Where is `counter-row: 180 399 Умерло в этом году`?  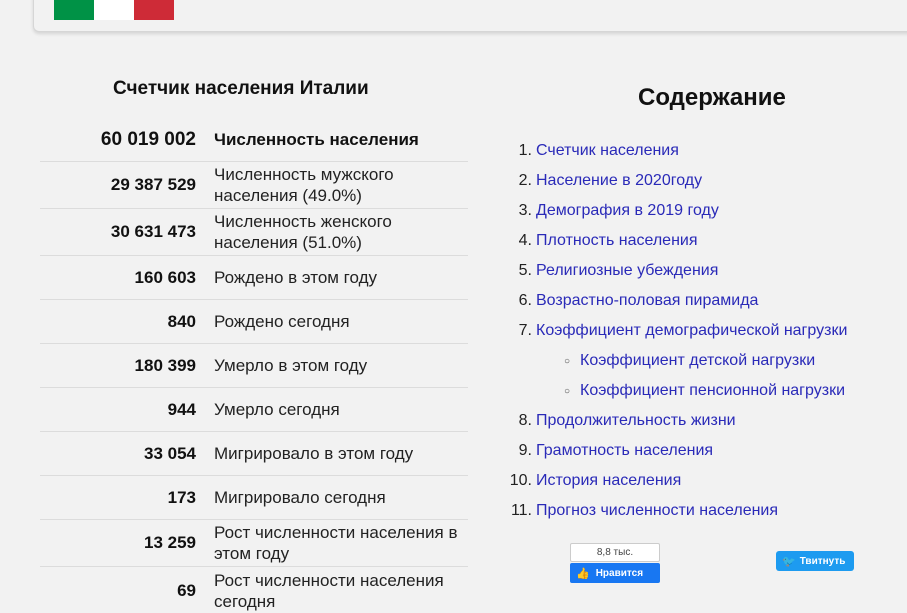
counter-row: 180 399 Умерло в этом году is located at coordinates (254, 366).